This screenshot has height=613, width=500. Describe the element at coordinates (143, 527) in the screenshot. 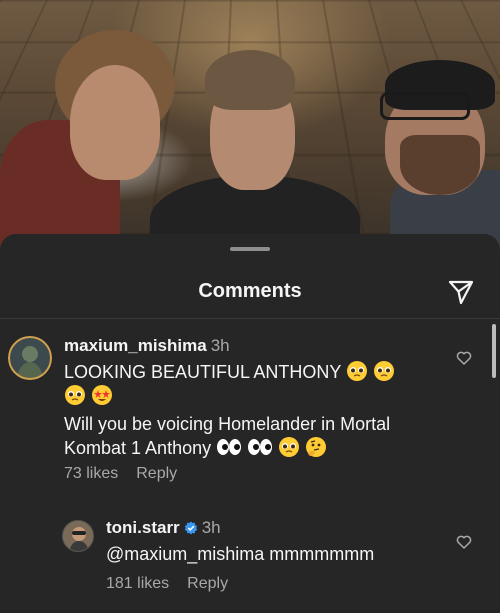

I see `comment-username: toni.starr` at that location.